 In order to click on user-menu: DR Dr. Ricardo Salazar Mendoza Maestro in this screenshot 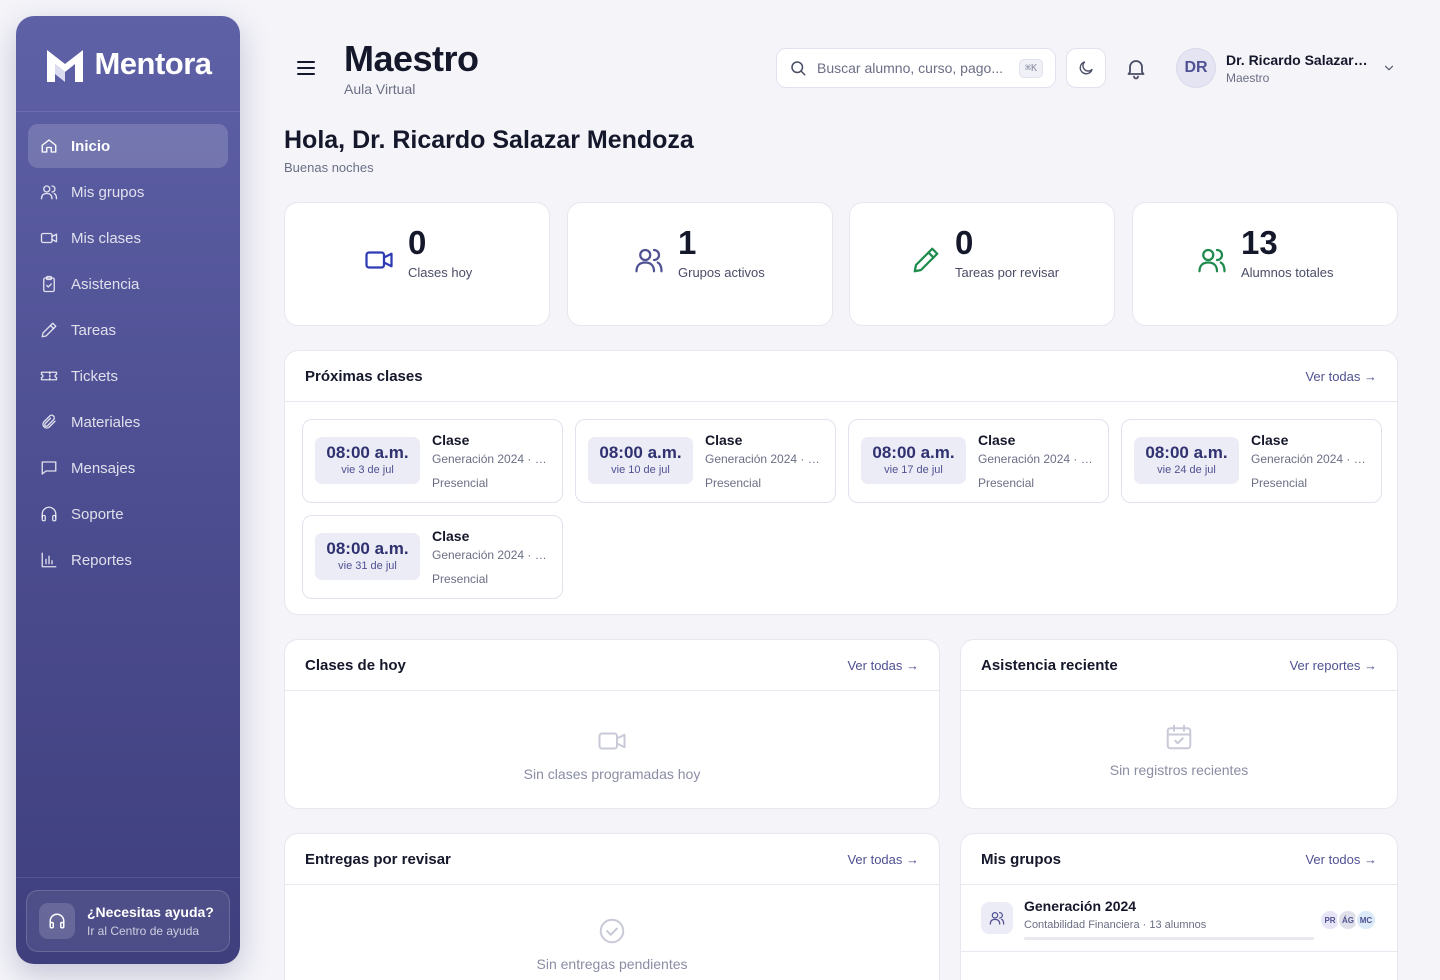, I will do `click(1288, 68)`.